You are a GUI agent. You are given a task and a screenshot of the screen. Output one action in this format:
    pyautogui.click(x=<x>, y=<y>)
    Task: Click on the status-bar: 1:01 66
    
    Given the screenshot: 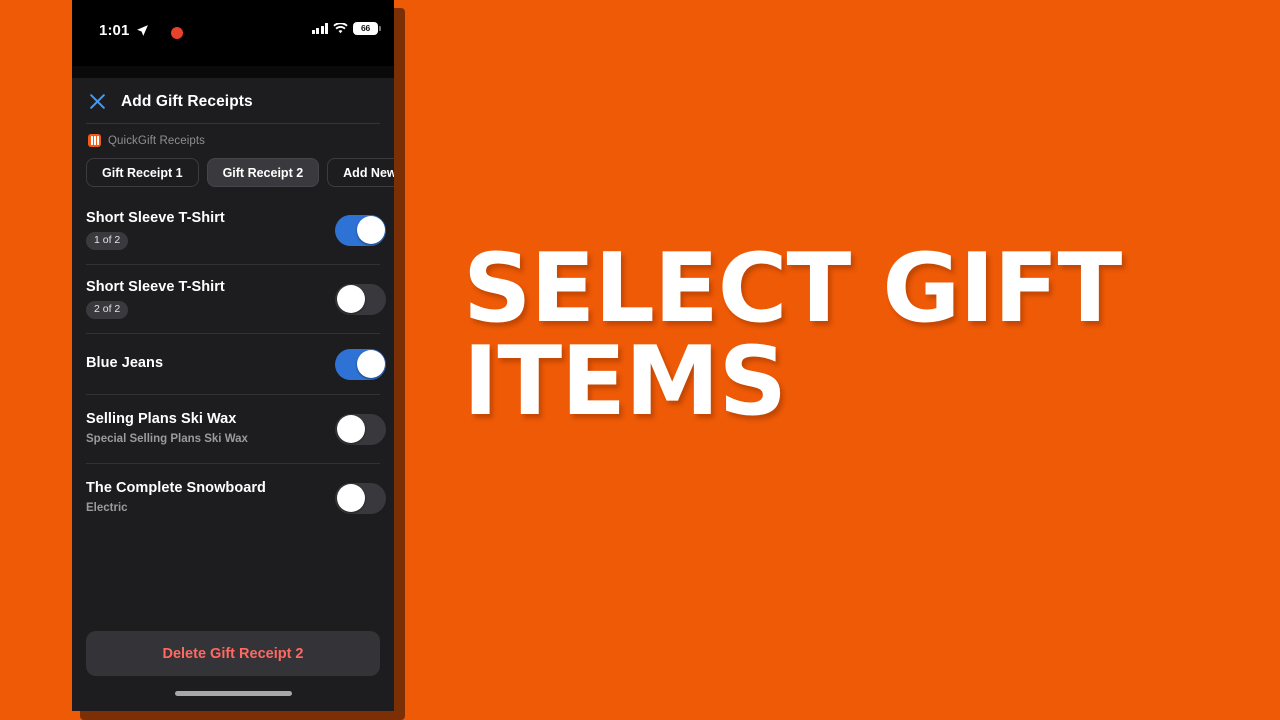 What is the action you would take?
    pyautogui.click(x=233, y=33)
    